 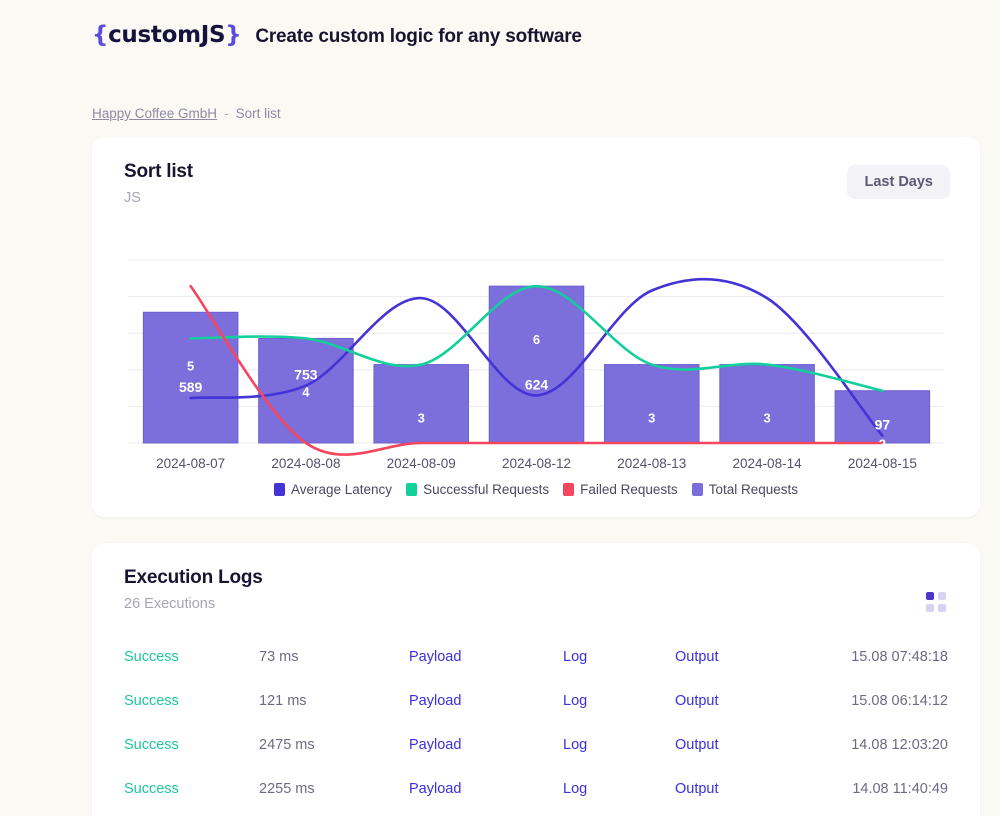 What do you see at coordinates (283, 701) in the screenshot?
I see `log-duration: 121 ms` at bounding box center [283, 701].